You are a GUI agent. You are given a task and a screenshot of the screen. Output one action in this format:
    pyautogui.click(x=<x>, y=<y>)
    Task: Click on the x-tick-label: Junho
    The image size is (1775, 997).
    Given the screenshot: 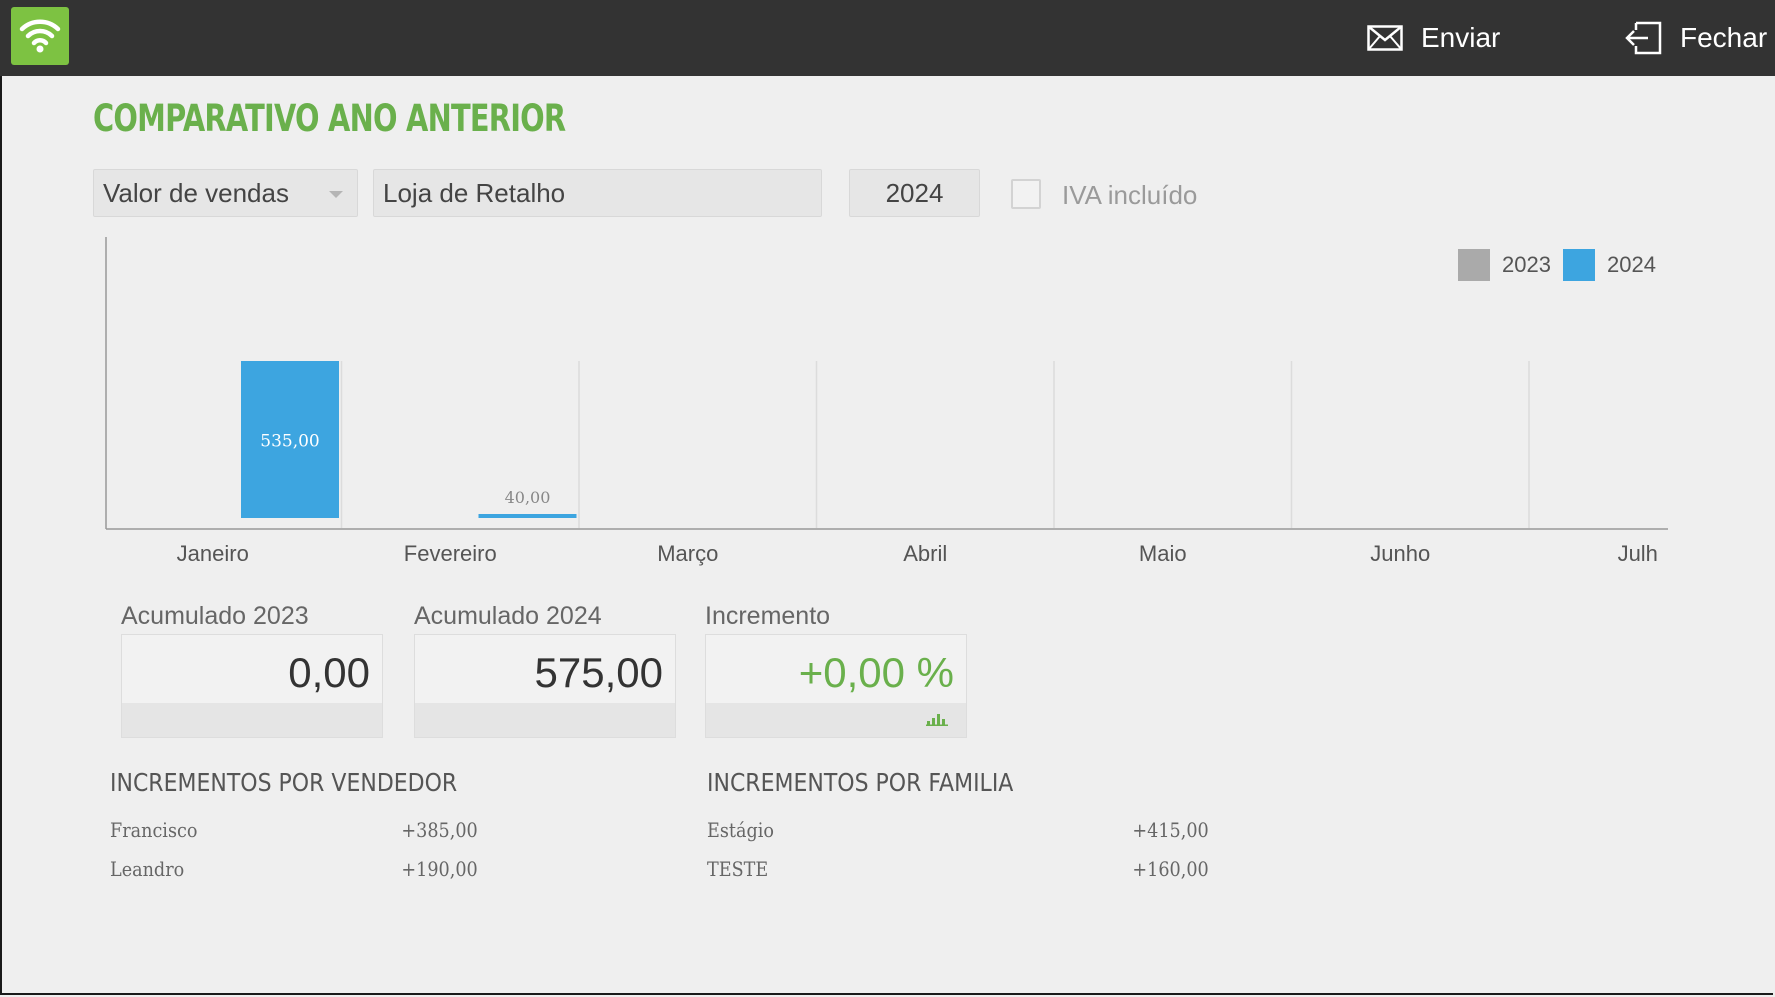 What is the action you would take?
    pyautogui.click(x=1400, y=553)
    